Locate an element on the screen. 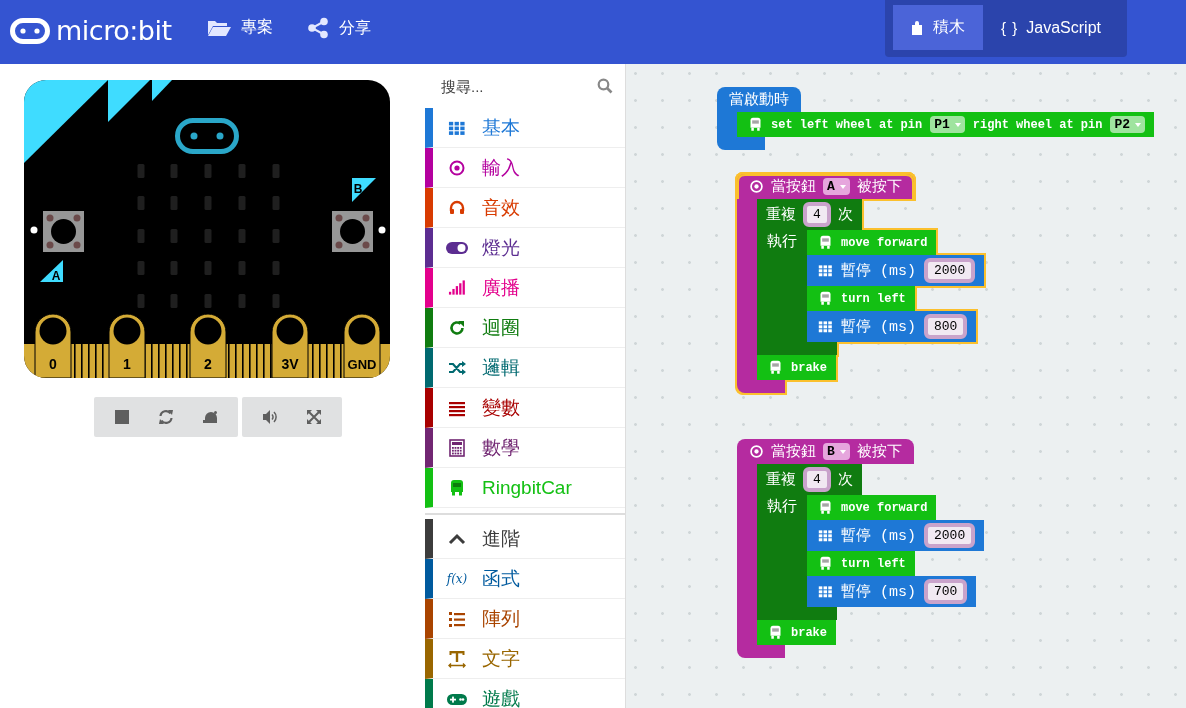  pin-label: 0 is located at coordinates (53, 364).